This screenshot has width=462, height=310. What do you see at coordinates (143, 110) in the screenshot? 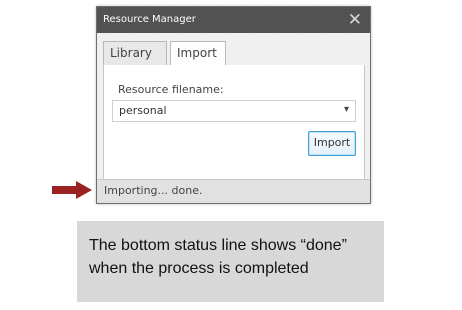
I see `selected-value: personal` at bounding box center [143, 110].